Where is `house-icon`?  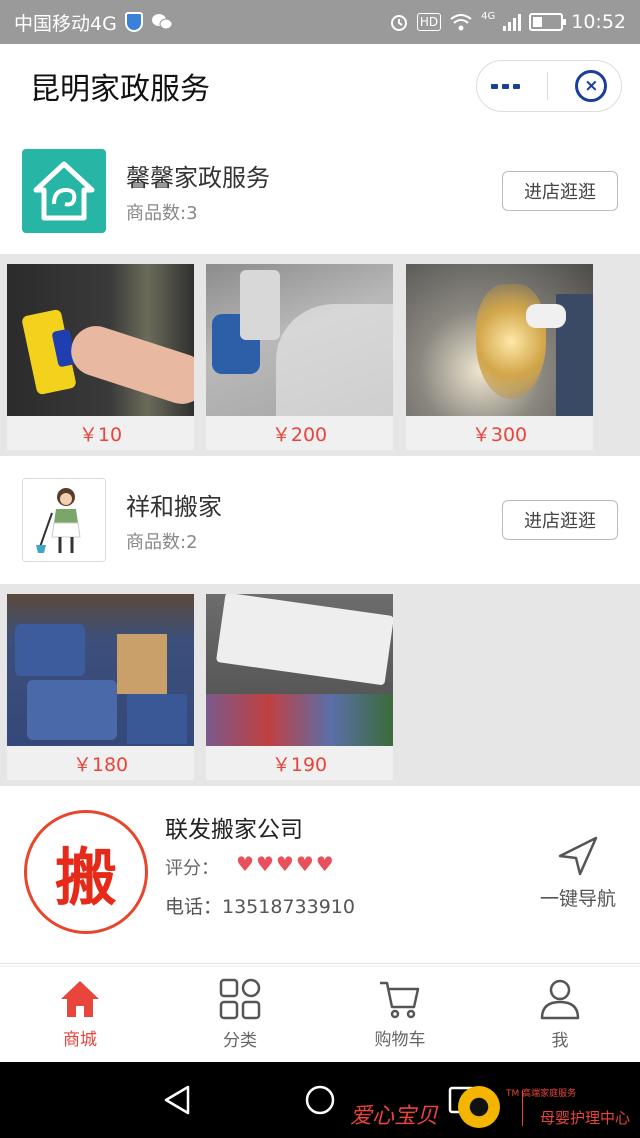 house-icon is located at coordinates (64, 191).